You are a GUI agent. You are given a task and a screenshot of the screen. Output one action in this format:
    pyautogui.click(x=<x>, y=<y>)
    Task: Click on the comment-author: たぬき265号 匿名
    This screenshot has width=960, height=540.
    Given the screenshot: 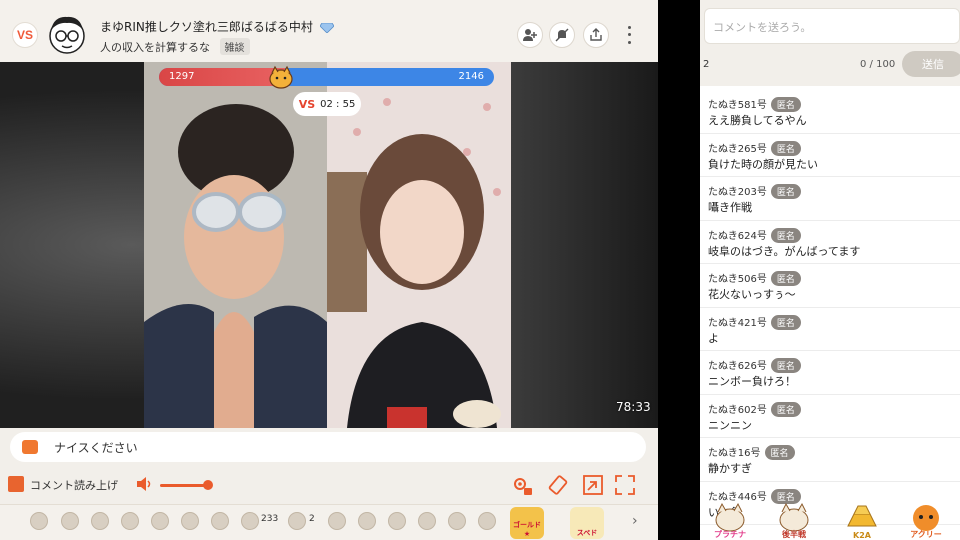 What is the action you would take?
    pyautogui.click(x=754, y=148)
    